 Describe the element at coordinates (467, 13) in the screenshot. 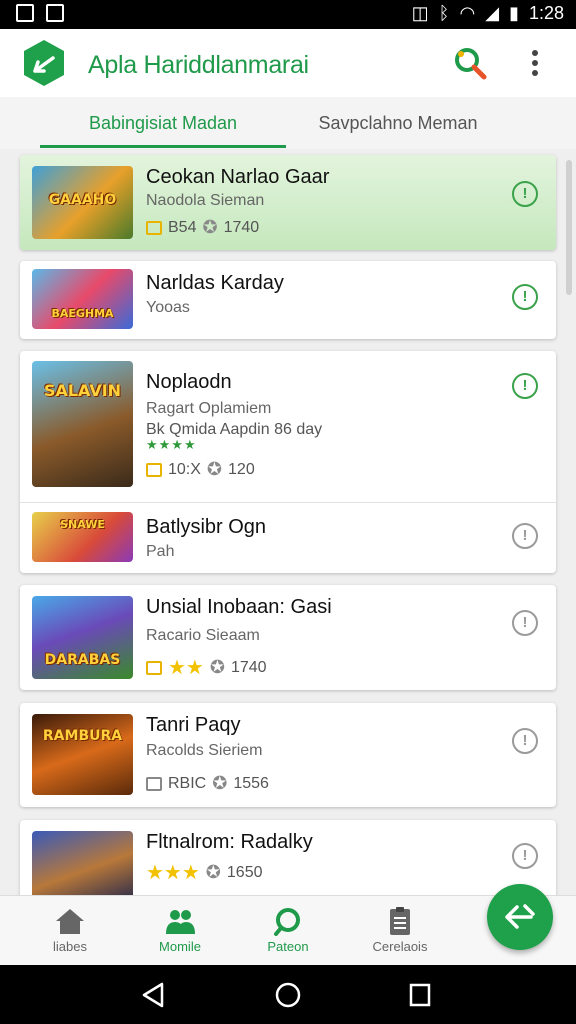

I see `wifi-icon: ◠` at that location.